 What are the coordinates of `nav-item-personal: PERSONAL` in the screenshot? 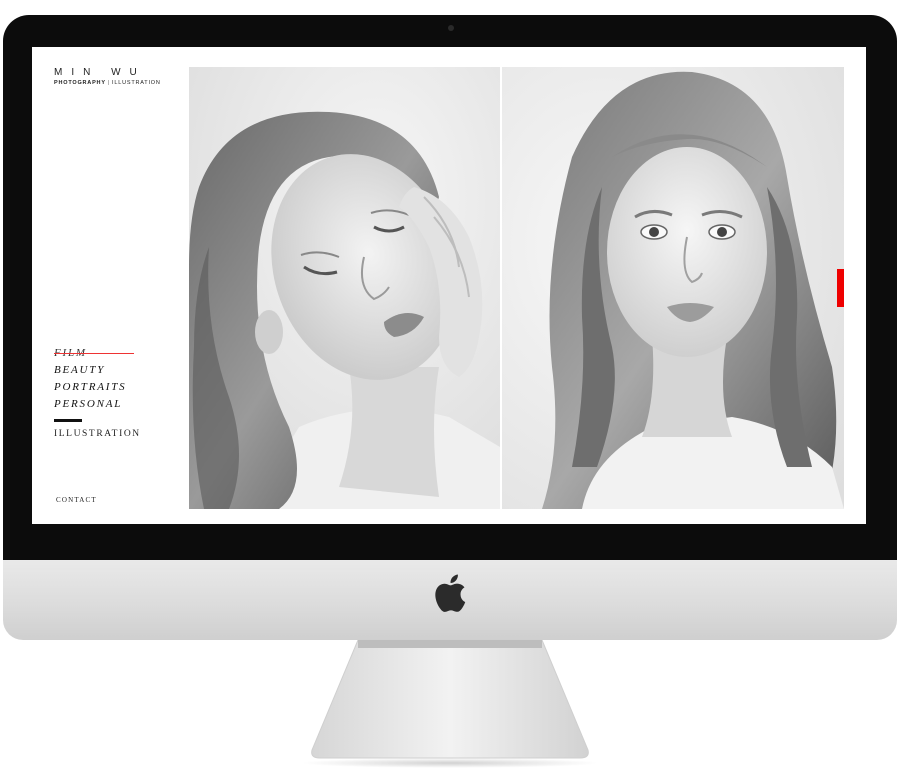 It's located at (97, 404).